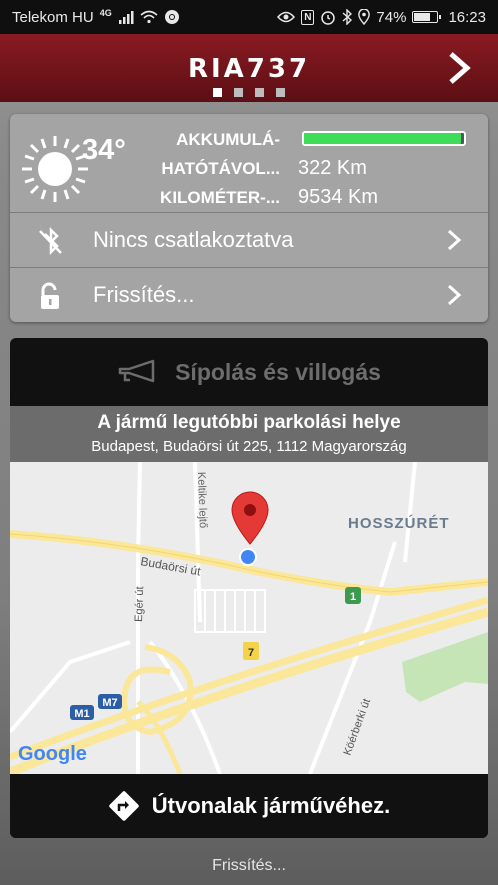  What do you see at coordinates (248, 557) in the screenshot?
I see `current-location-dot` at bounding box center [248, 557].